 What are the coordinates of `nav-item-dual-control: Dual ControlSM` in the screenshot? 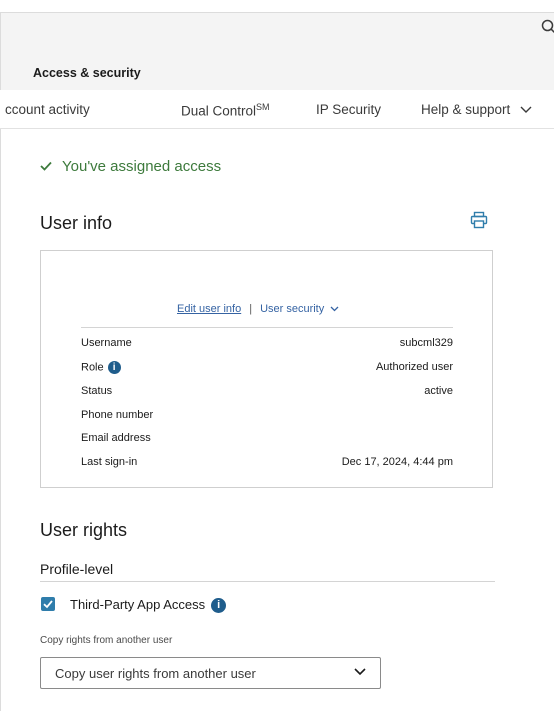 It's located at (225, 110).